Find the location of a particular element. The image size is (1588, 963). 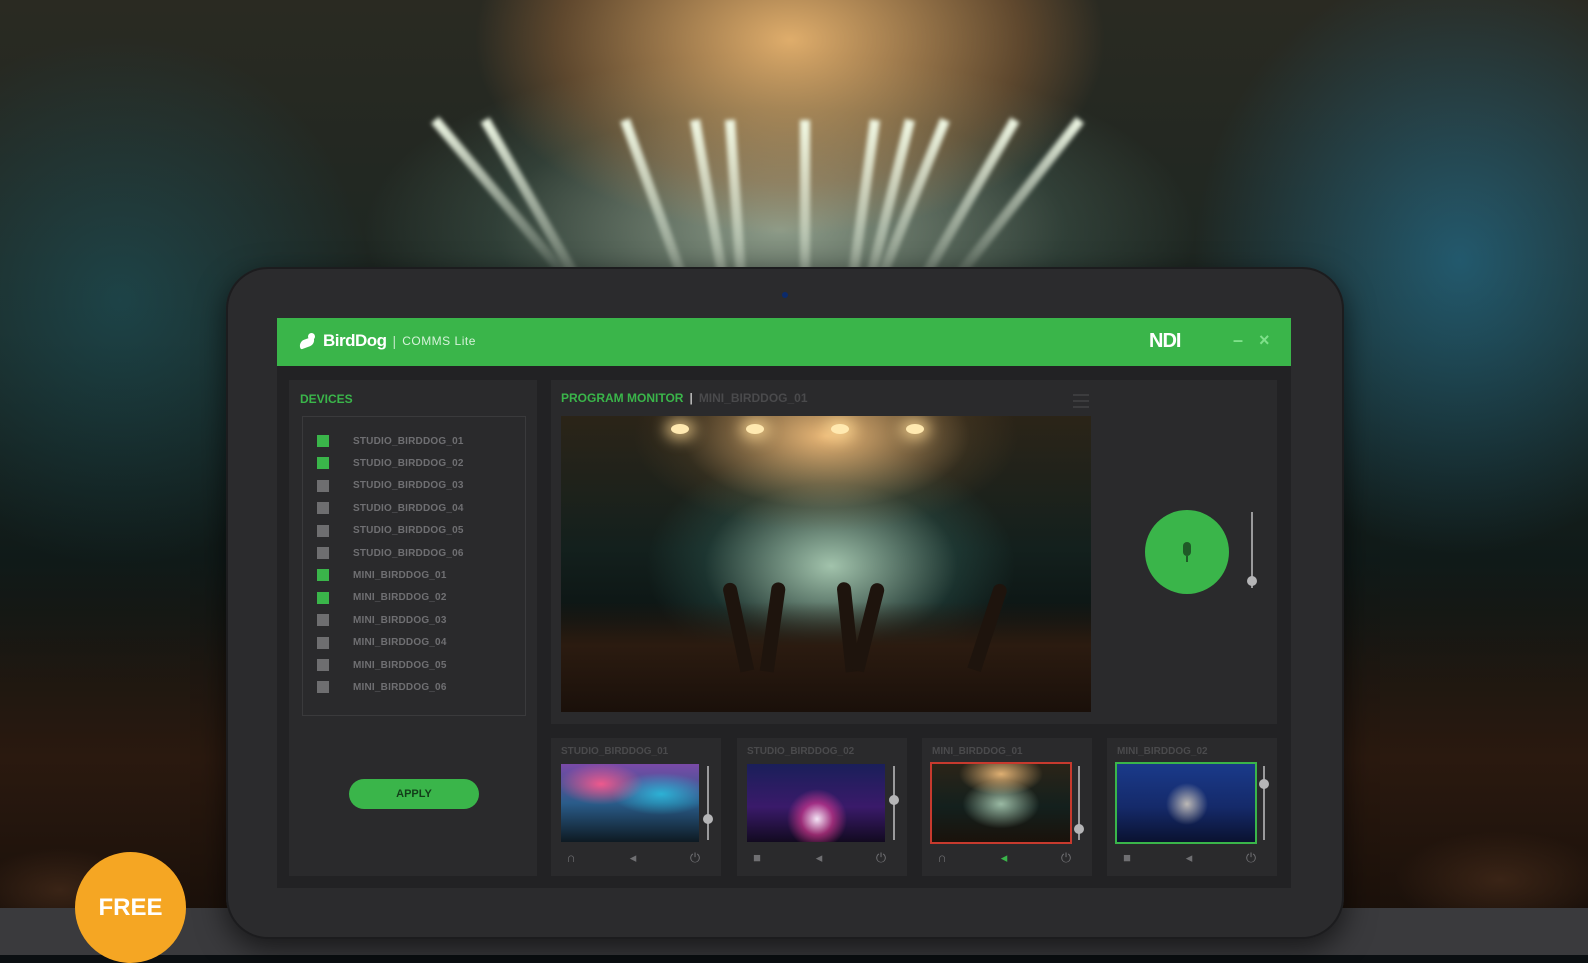

device-row: STUDIO_BIRDDOG_04 is located at coordinates (390, 508).